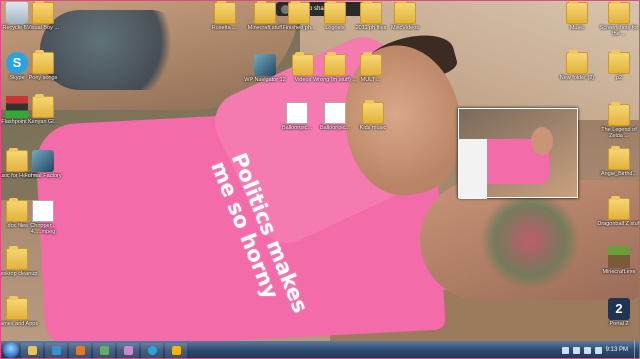  I want to click on taskbar-media-player-button, so click(176, 350).